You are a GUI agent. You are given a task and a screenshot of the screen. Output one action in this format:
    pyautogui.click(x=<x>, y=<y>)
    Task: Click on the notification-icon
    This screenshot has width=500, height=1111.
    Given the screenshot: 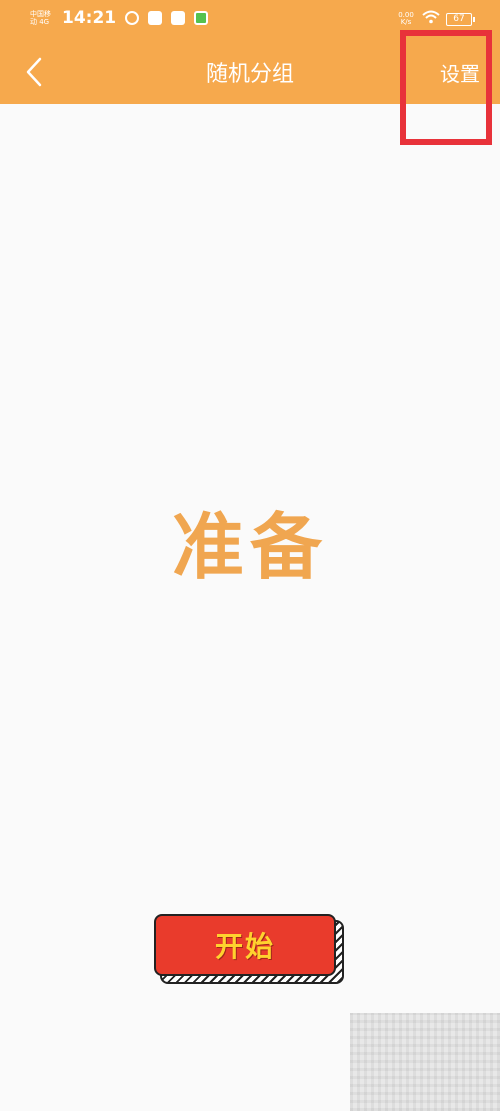 What is the action you would take?
    pyautogui.click(x=132, y=18)
    